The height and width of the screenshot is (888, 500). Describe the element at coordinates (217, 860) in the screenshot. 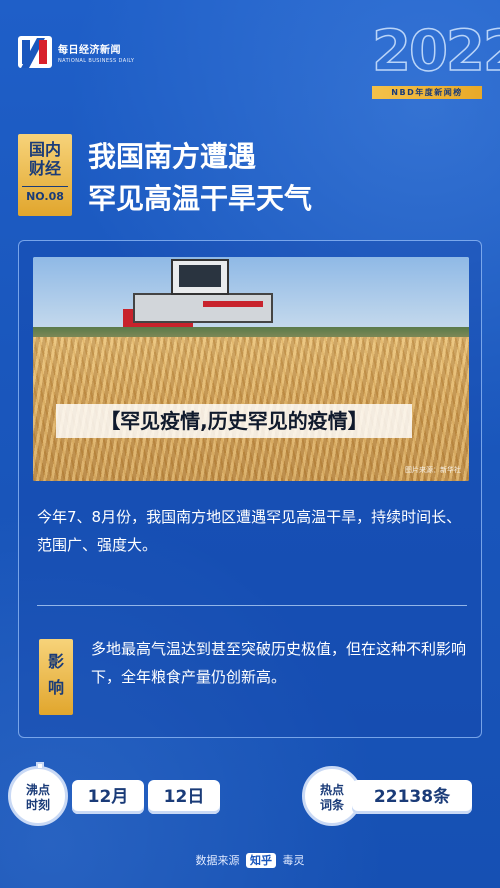

I see `footer-prefix: 数据来源` at that location.